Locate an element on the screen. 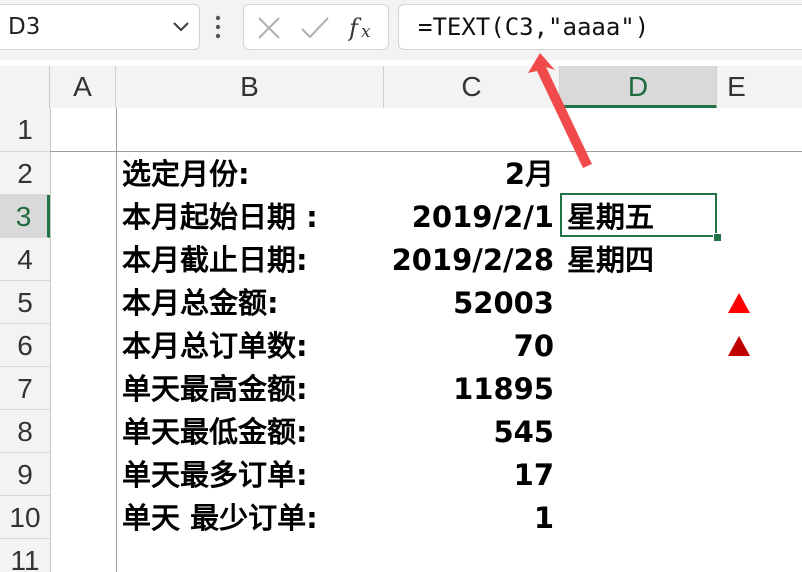 The height and width of the screenshot is (572, 802). fill-handle is located at coordinates (717, 237).